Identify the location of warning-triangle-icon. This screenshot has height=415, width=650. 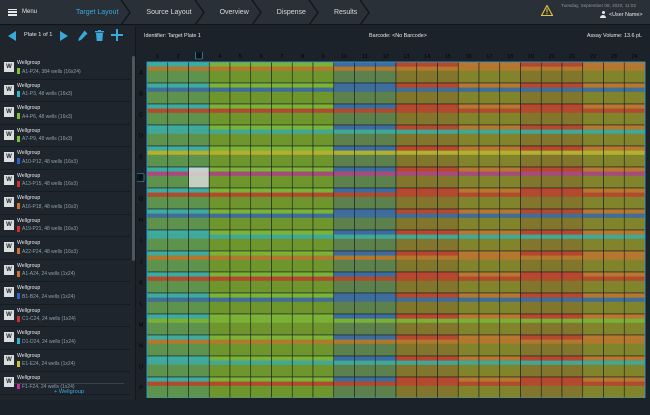
(547, 10).